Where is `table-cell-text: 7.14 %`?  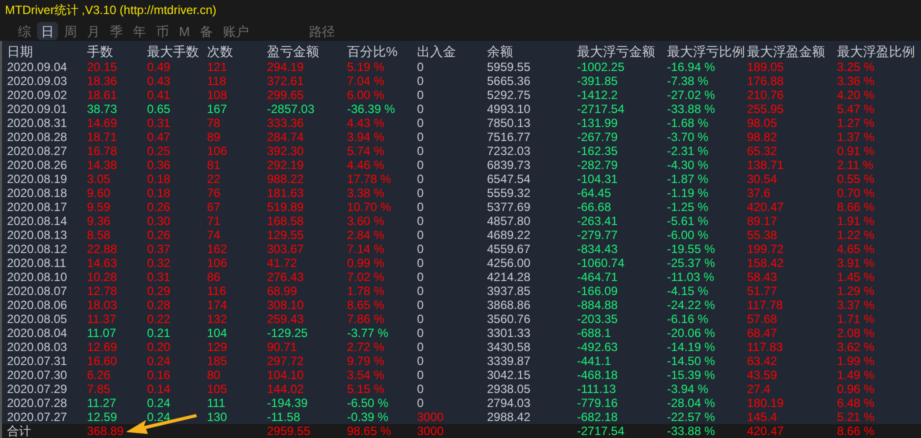 table-cell-text: 7.14 % is located at coordinates (366, 249).